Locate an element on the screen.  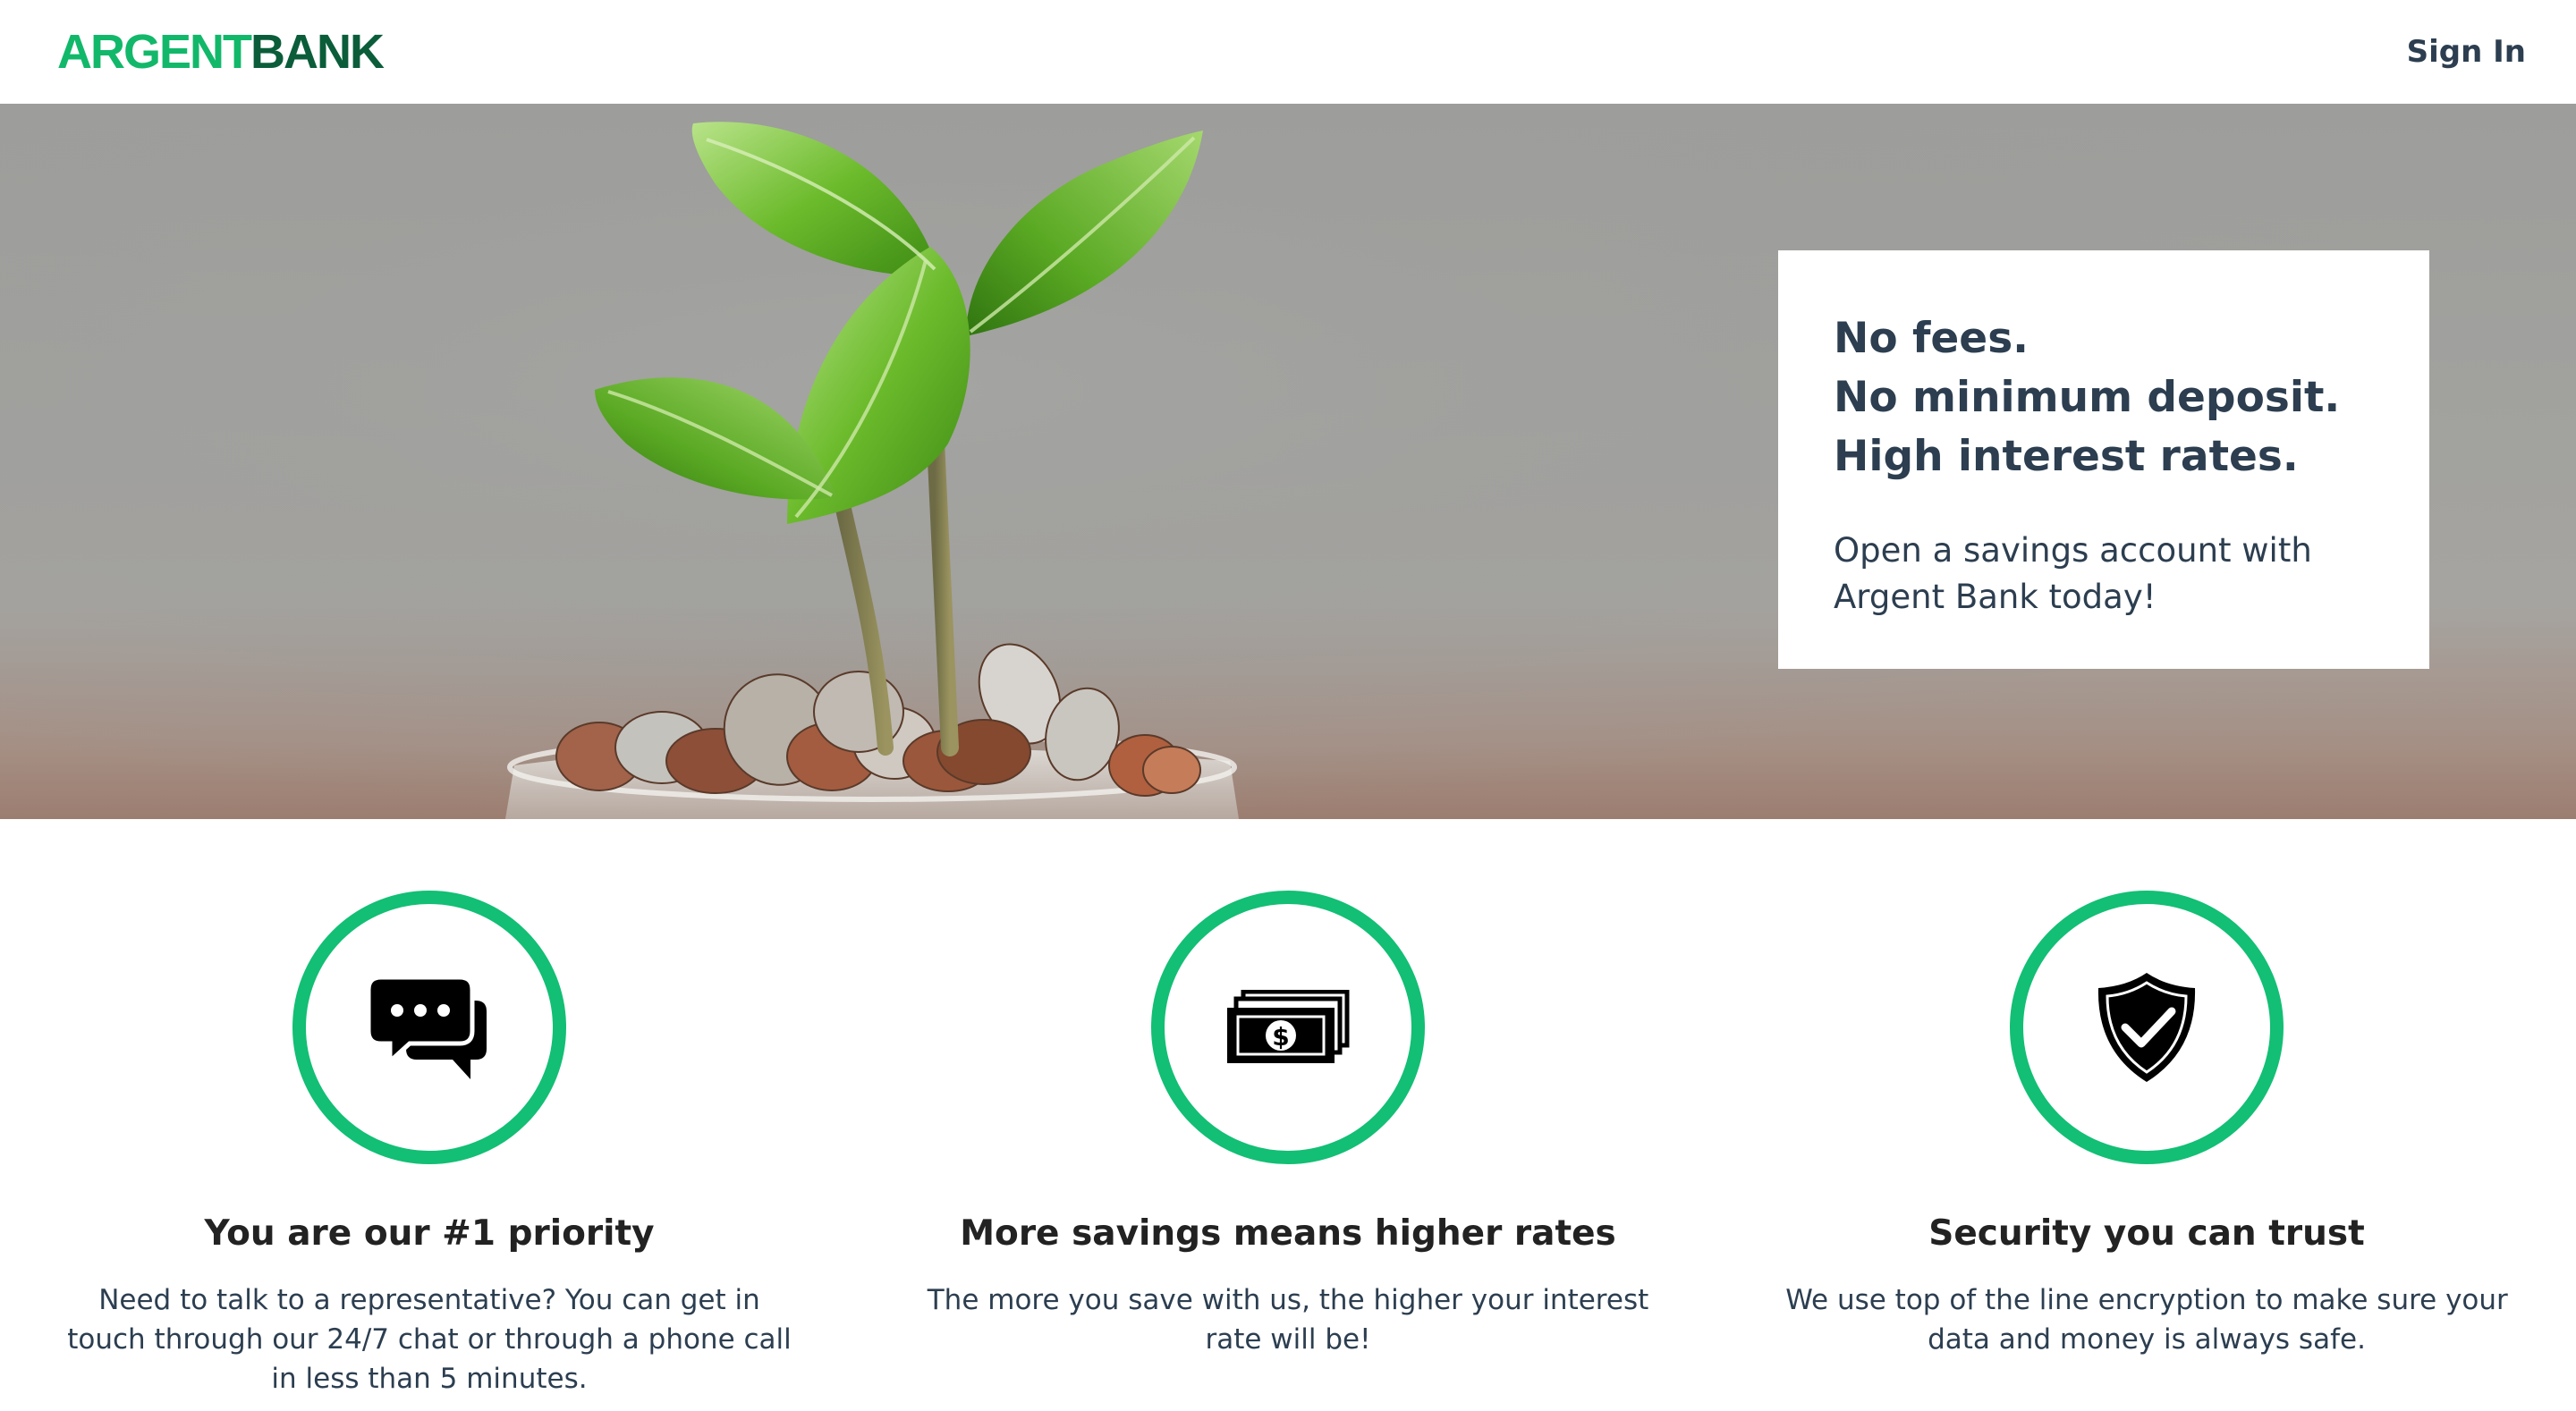
logo-text-argent: ARGENT is located at coordinates (154, 52).